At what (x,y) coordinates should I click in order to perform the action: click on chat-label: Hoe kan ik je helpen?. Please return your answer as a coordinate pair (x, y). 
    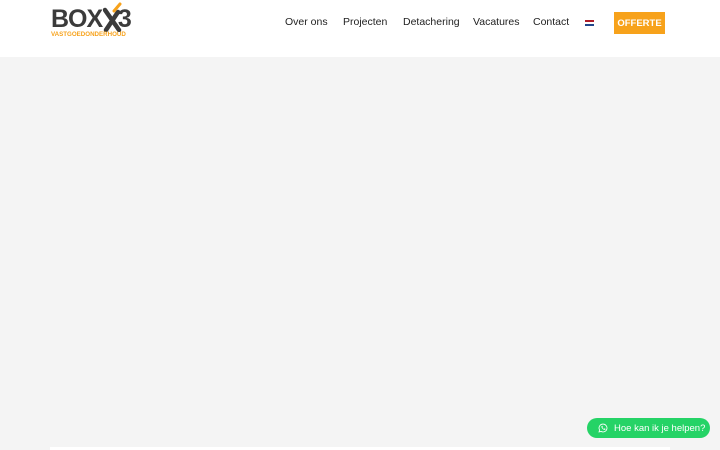
    Looking at the image, I should click on (660, 428).